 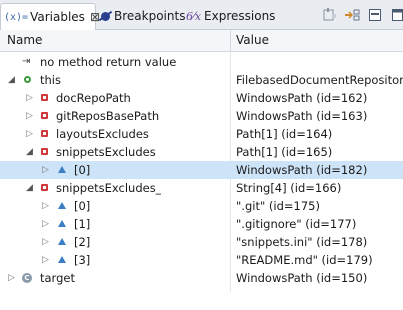 I want to click on expressions-icon: 6⁄x, so click(x=194, y=16).